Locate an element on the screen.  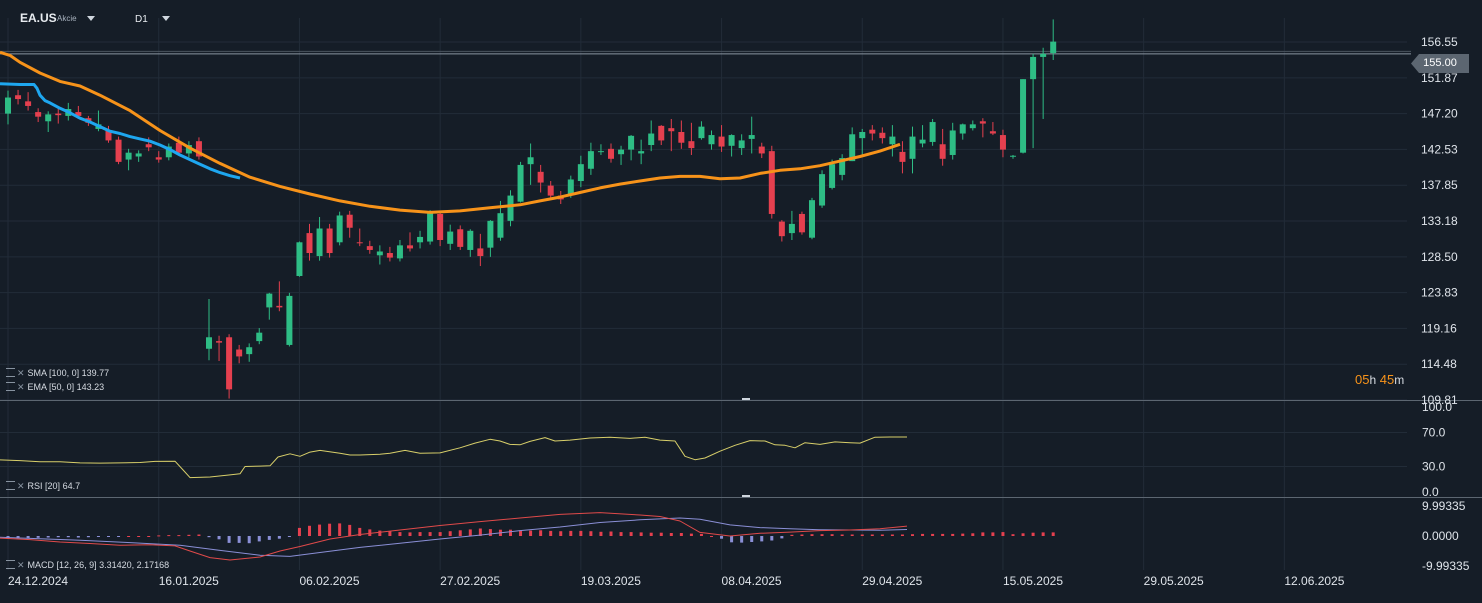
rsi-tick-label: 70.0 is located at coordinates (1434, 433).